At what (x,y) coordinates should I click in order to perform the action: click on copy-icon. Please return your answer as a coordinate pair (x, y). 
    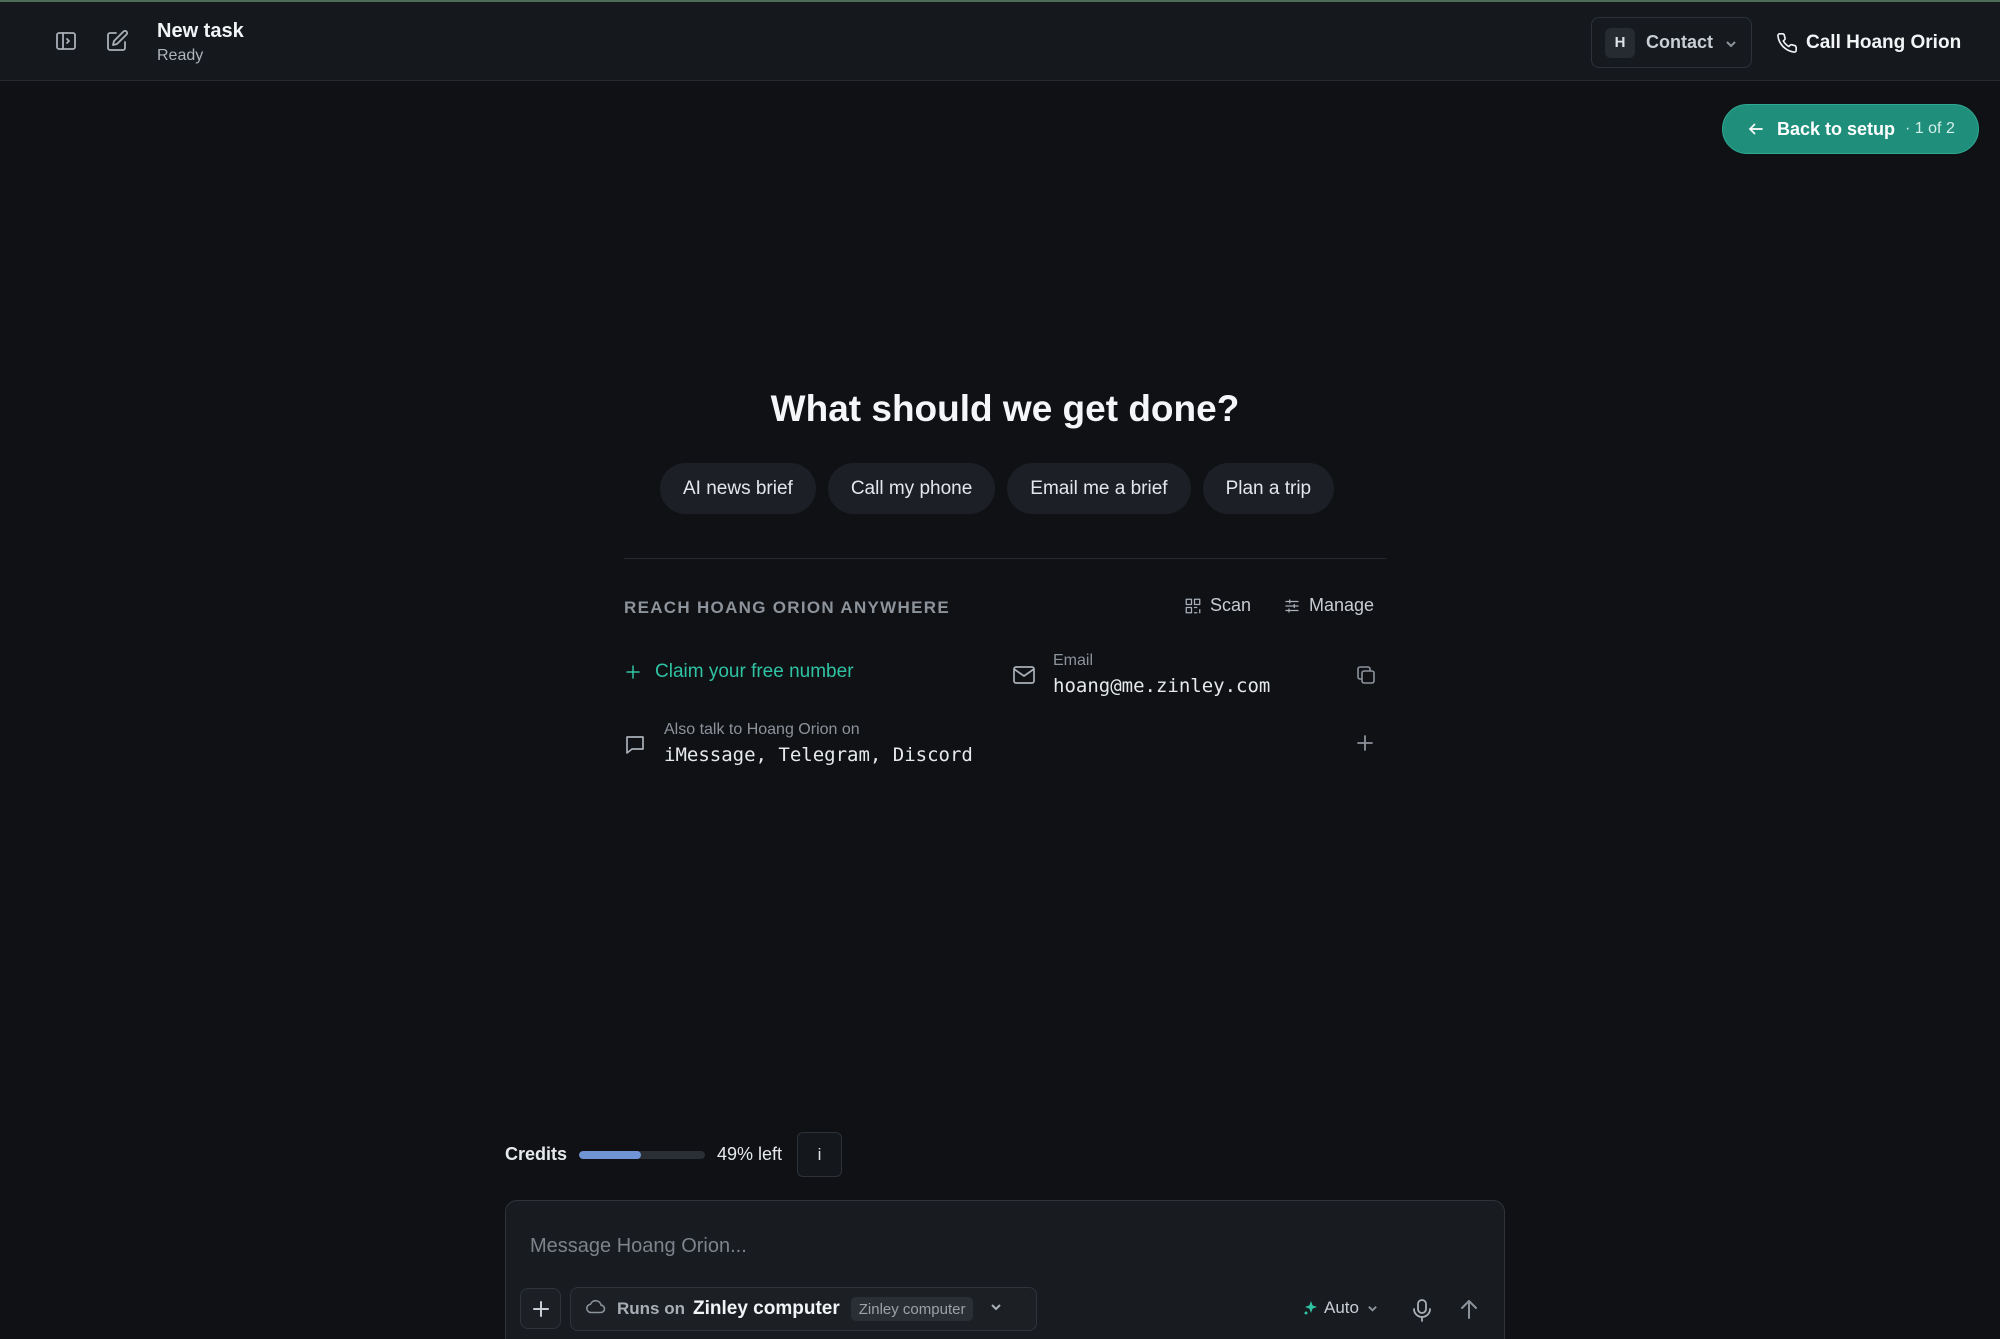
    Looking at the image, I should click on (1366, 675).